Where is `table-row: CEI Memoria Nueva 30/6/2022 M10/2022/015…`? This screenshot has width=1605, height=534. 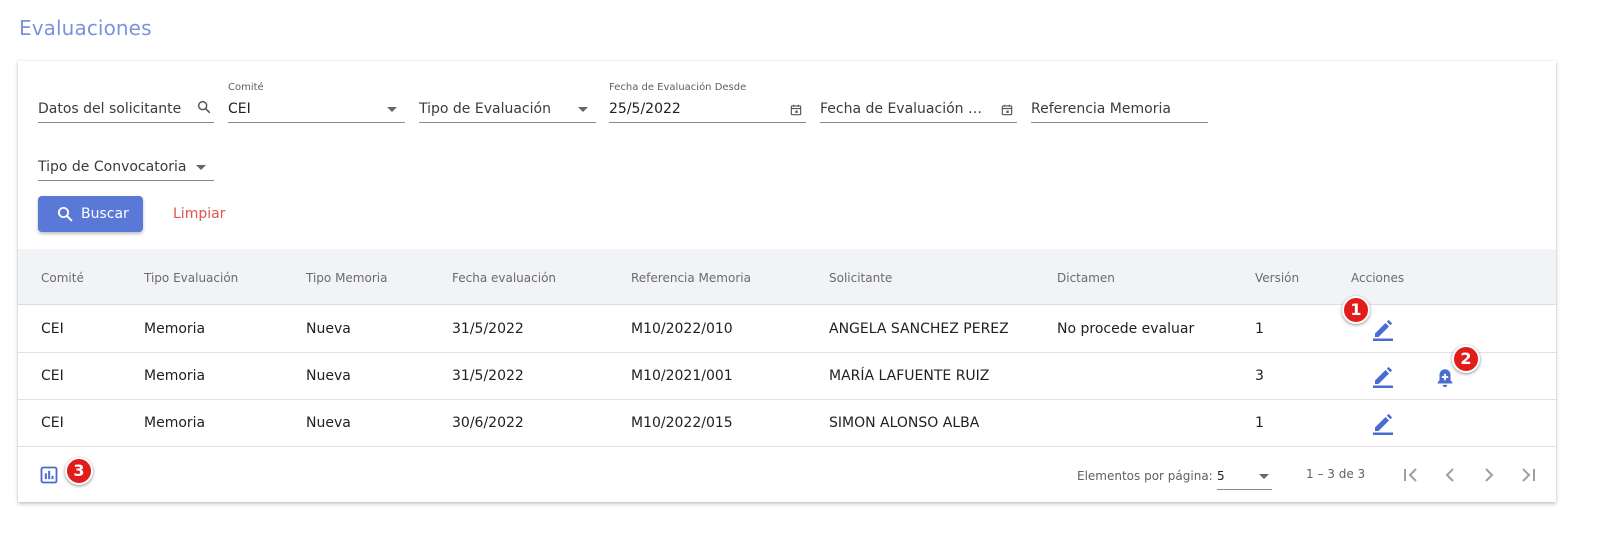
table-row: CEI Memoria Nueva 30/6/2022 M10/2022/015… is located at coordinates (787, 423).